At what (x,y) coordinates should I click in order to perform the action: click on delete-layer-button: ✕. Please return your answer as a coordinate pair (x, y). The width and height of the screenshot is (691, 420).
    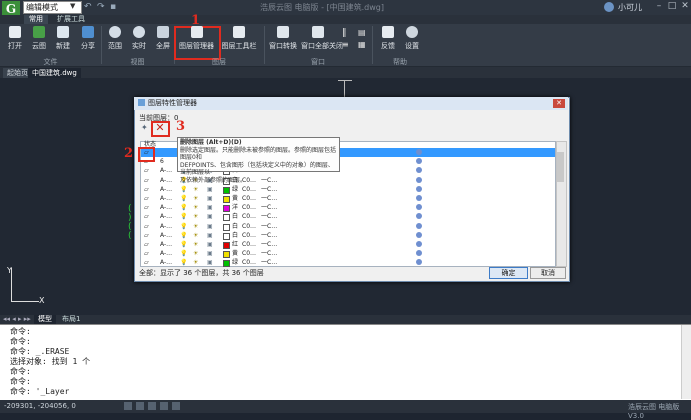
    Looking at the image, I should click on (160, 128).